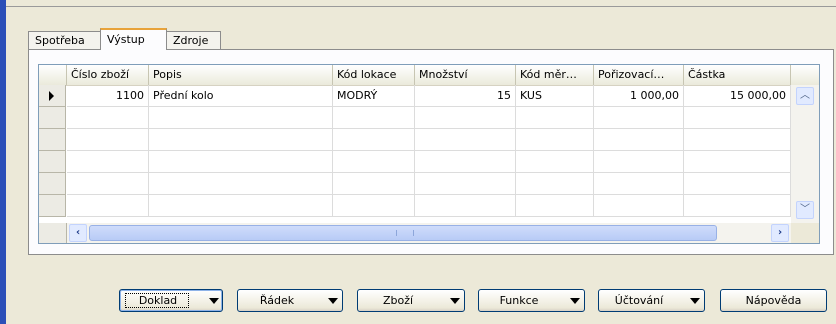 This screenshot has height=324, width=836. Describe the element at coordinates (133, 39) in the screenshot. I see `tab-vystup: Výstup` at that location.